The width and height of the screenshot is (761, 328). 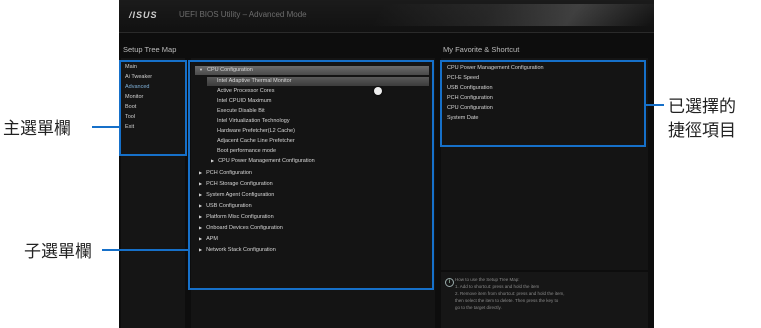 I want to click on favorites-callout-label-2: 捷徑項目, so click(x=702, y=131).